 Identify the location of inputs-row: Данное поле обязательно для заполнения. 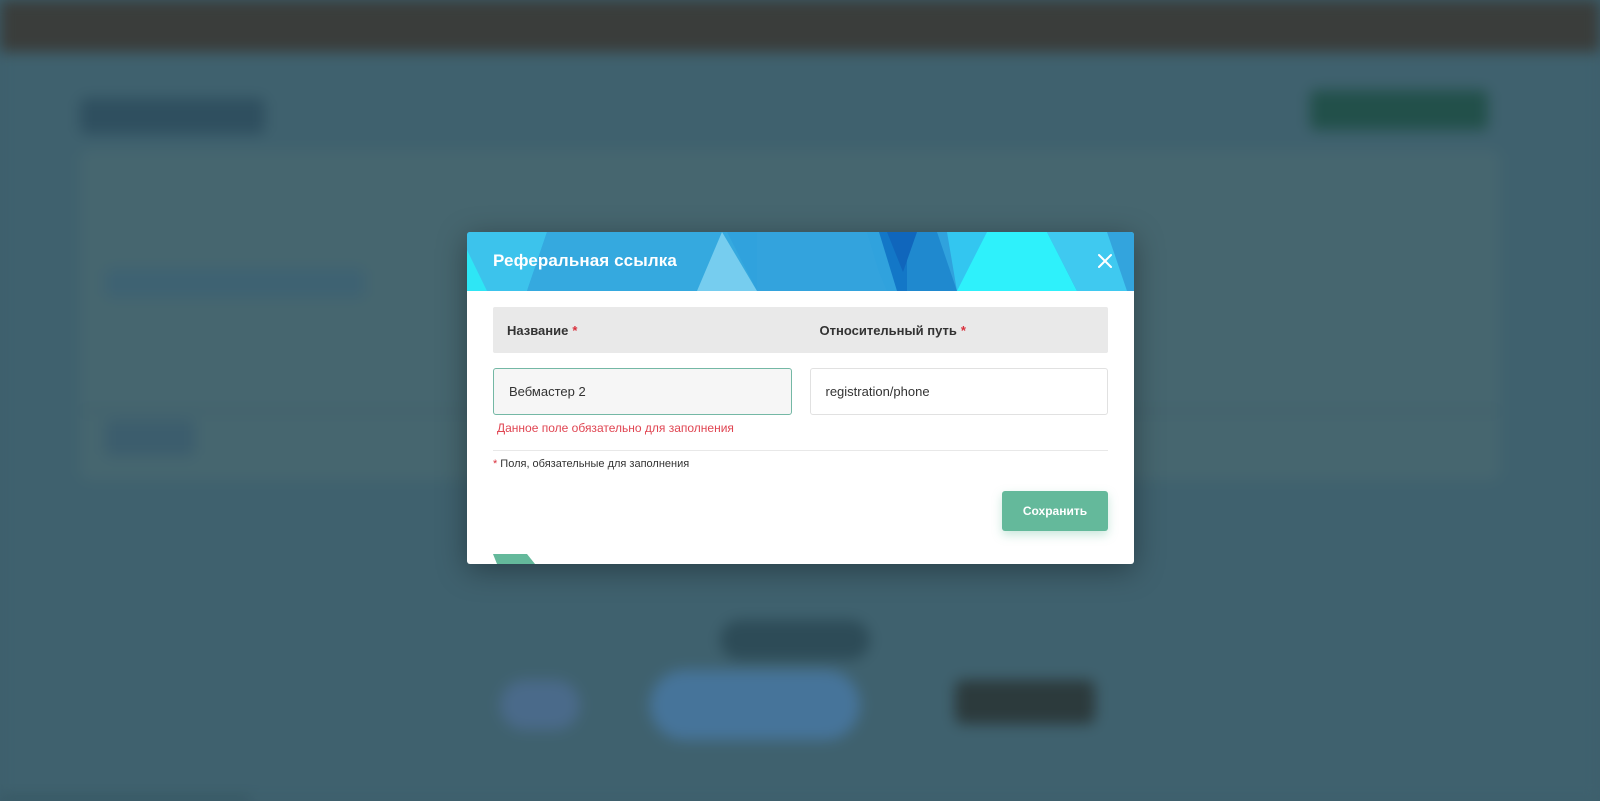
(800, 401).